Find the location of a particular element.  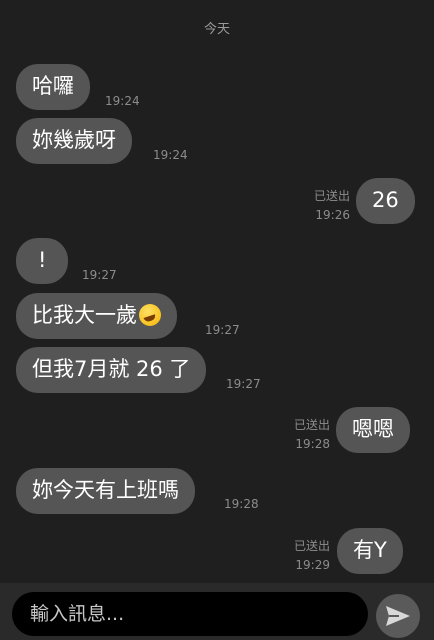

incoming-message-bubble: 妳今天有上班嗎 is located at coordinates (105, 491).